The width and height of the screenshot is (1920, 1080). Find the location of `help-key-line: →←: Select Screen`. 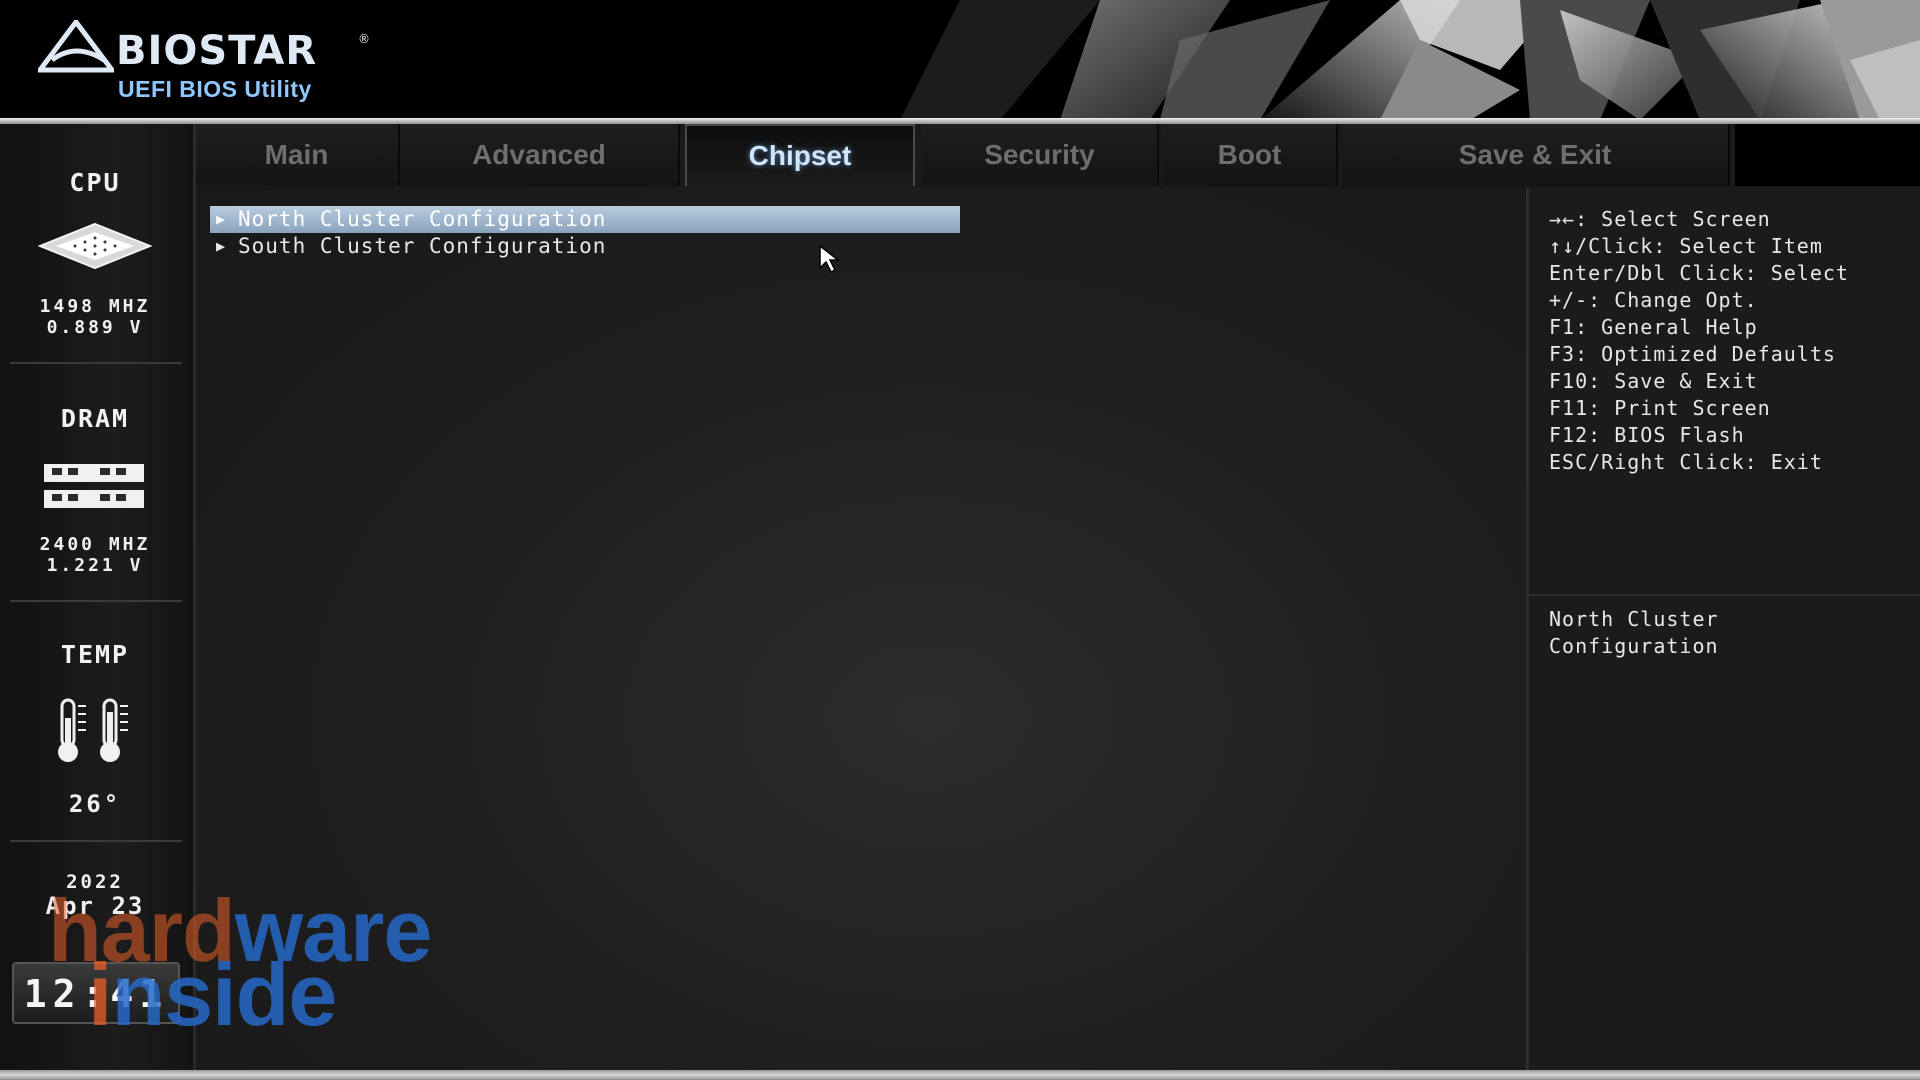

help-key-line: →←: Select Screen is located at coordinates (1660, 219).